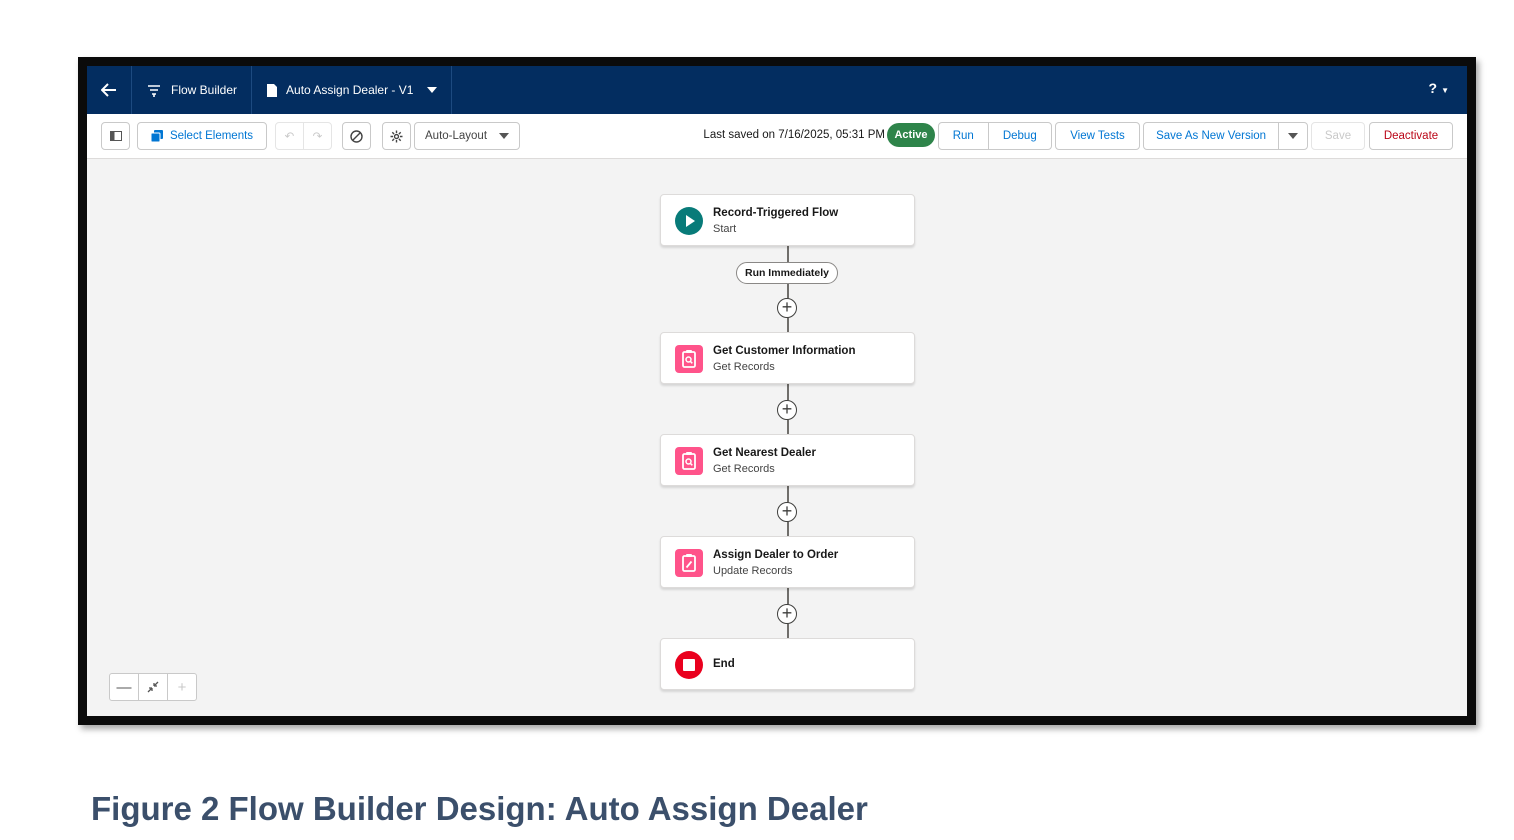 Image resolution: width=1514 pixels, height=840 pixels. Describe the element at coordinates (467, 136) in the screenshot. I see `layout-mode-select: Auto-Layout` at that location.